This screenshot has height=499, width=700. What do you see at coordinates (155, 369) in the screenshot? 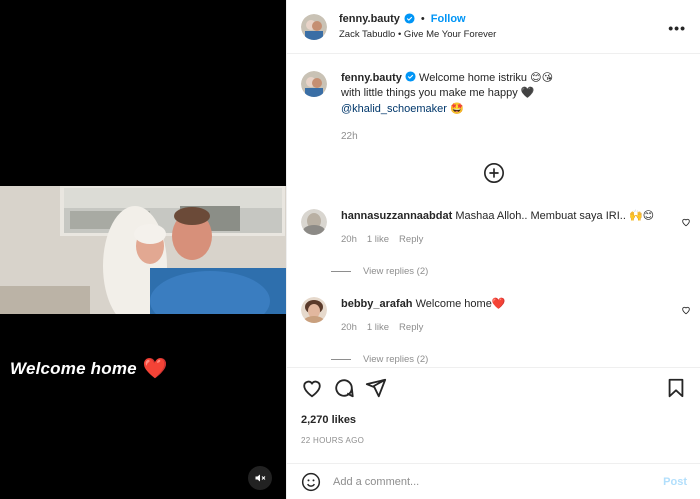
I see `heart-emoji: ❤️` at bounding box center [155, 369].